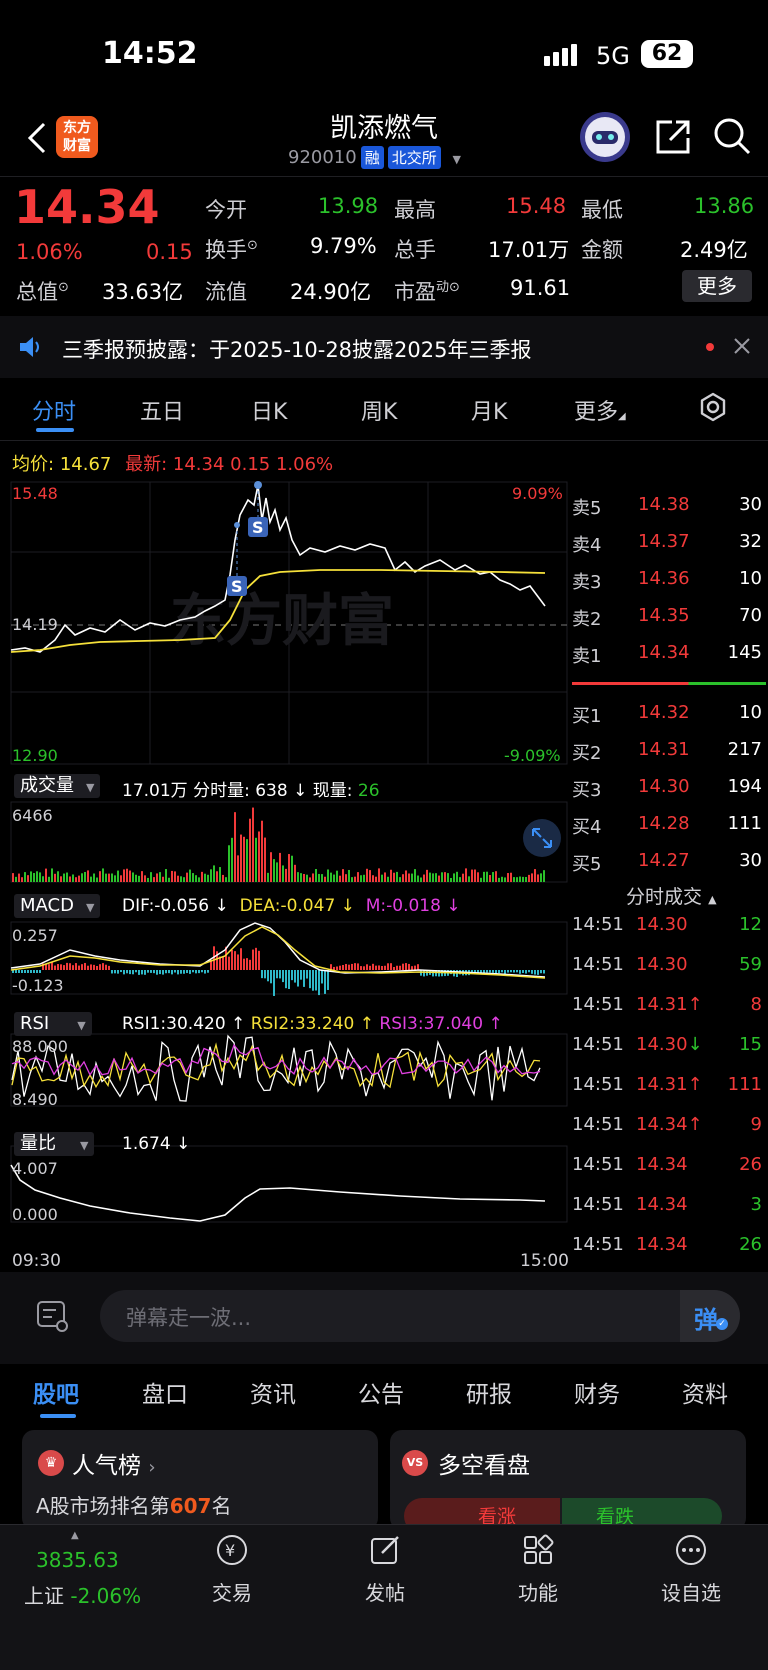  What do you see at coordinates (587, 508) in the screenshot?
I see `ask-label: 卖5` at bounding box center [587, 508].